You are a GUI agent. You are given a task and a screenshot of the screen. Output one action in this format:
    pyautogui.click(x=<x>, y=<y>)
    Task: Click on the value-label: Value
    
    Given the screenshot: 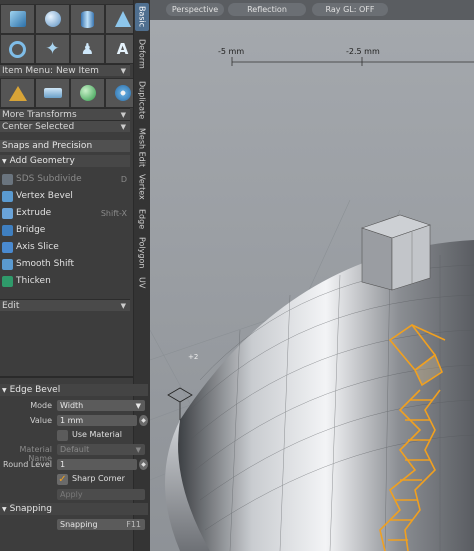 What is the action you would take?
    pyautogui.click(x=41, y=420)
    